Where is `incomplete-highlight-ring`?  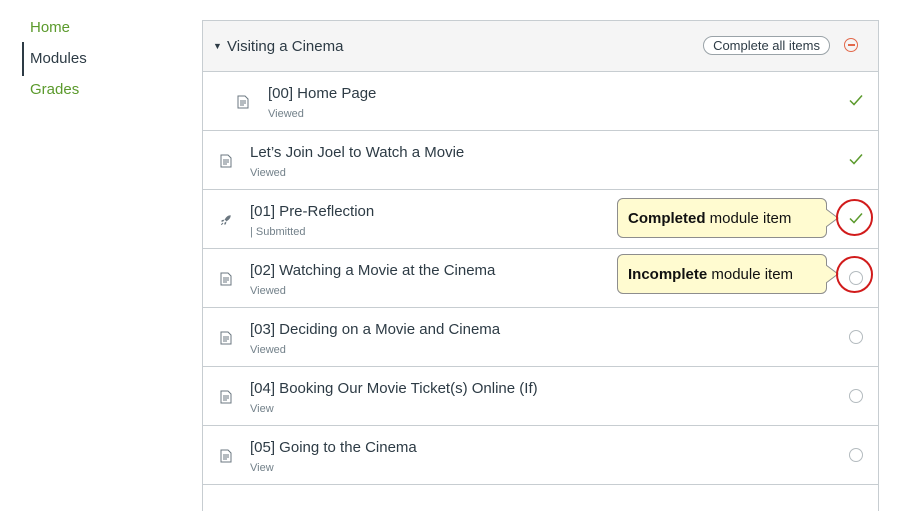 incomplete-highlight-ring is located at coordinates (854, 274).